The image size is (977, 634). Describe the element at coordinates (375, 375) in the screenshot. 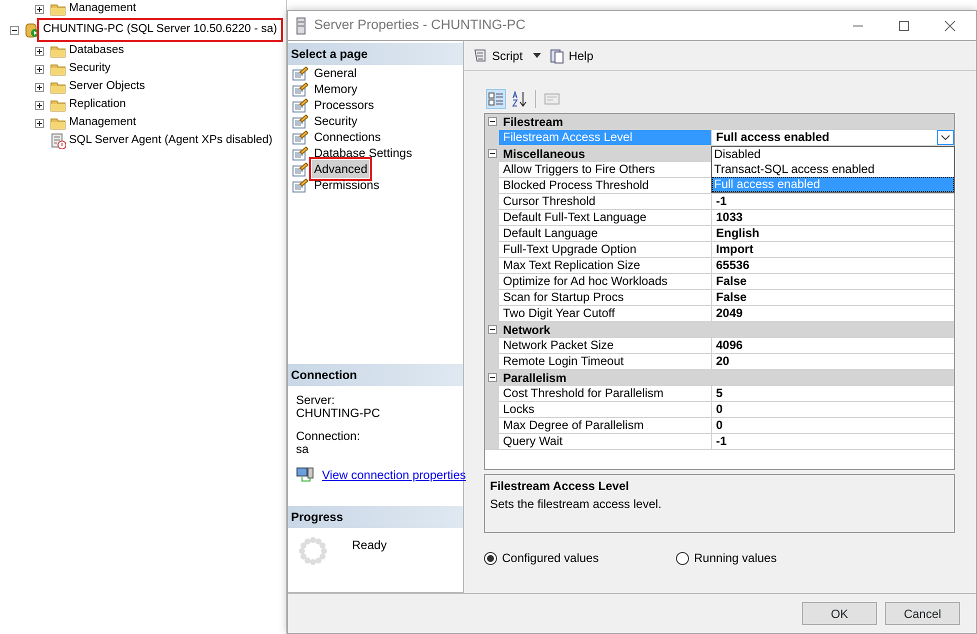

I see `section-header: Connection` at that location.